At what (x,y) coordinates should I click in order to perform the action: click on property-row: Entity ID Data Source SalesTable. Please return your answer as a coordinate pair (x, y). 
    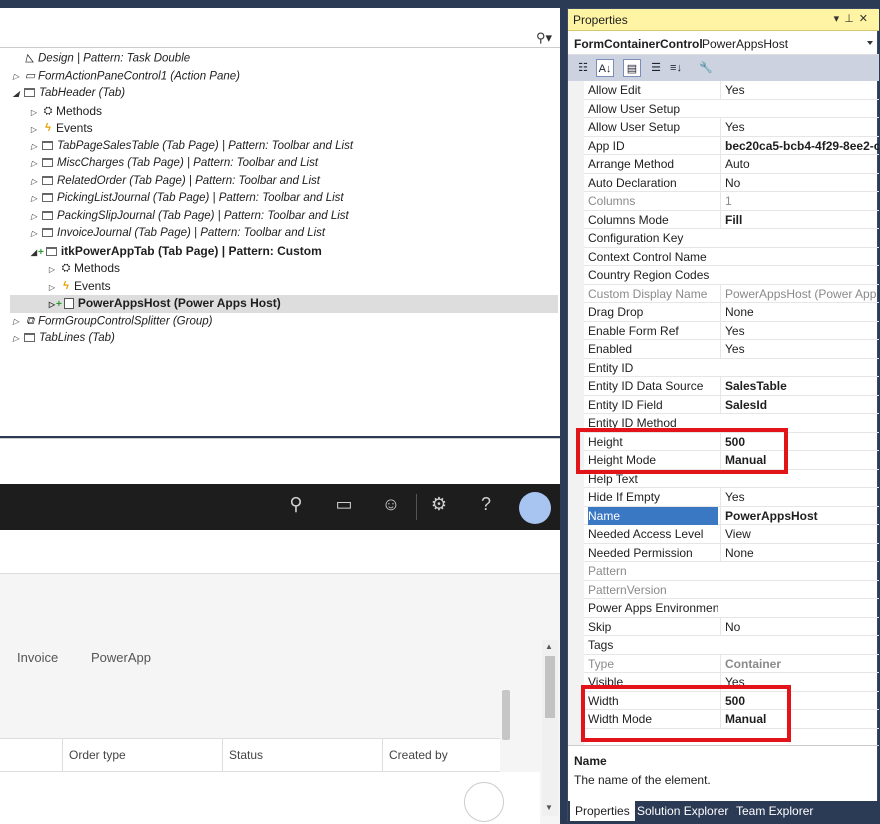
    Looking at the image, I should click on (731, 386).